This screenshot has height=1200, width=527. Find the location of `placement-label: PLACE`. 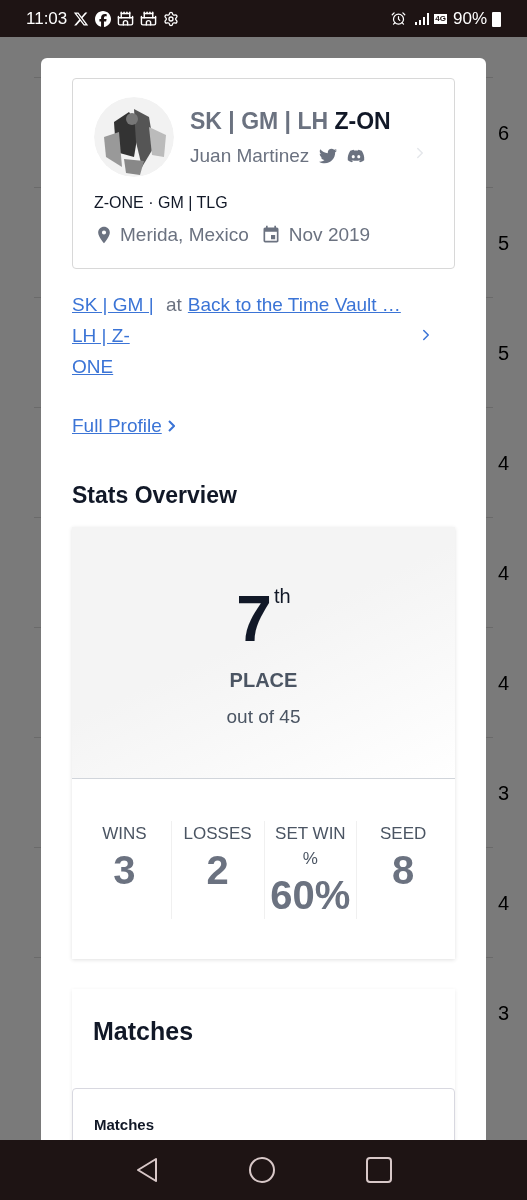

placement-label: PLACE is located at coordinates (263, 680).